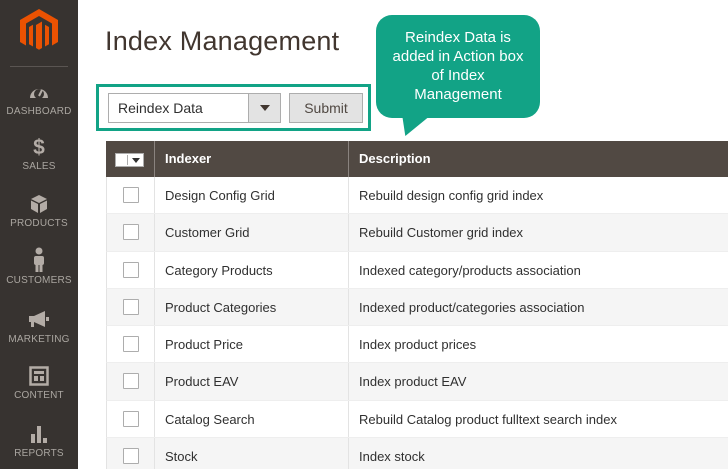 The width and height of the screenshot is (728, 469). Describe the element at coordinates (181, 457) in the screenshot. I see `indexer-cell: Stock` at that location.